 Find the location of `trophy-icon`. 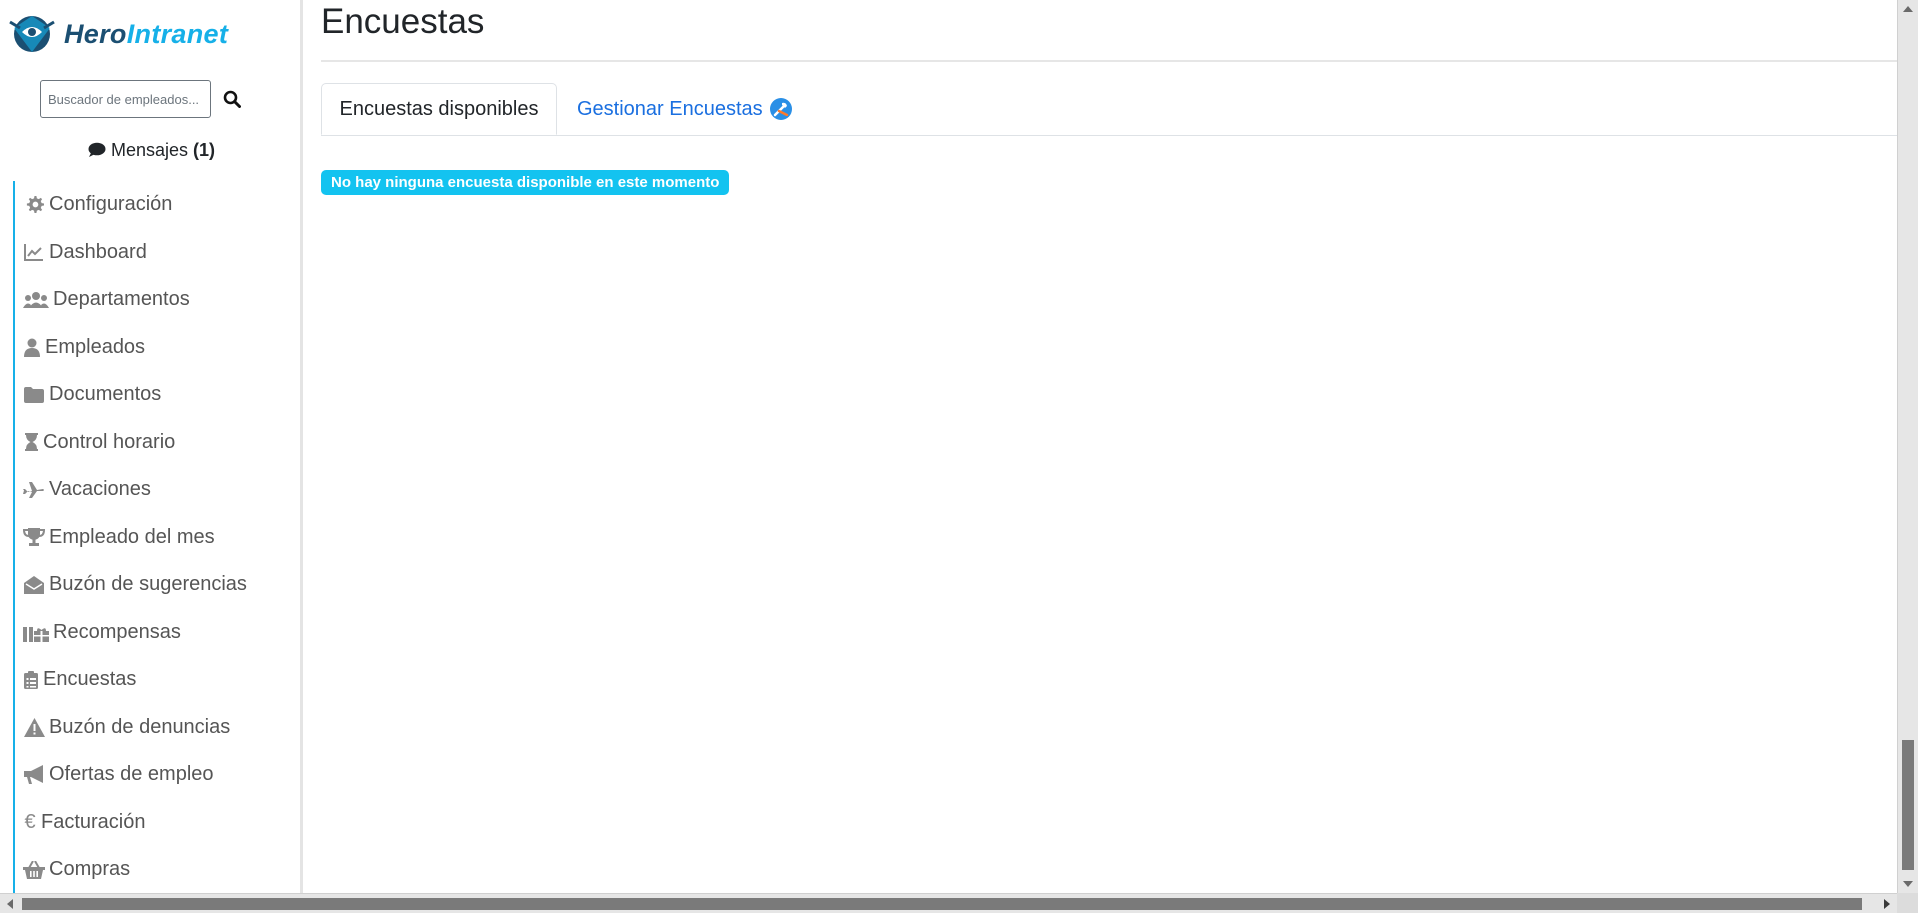

trophy-icon is located at coordinates (34, 537).